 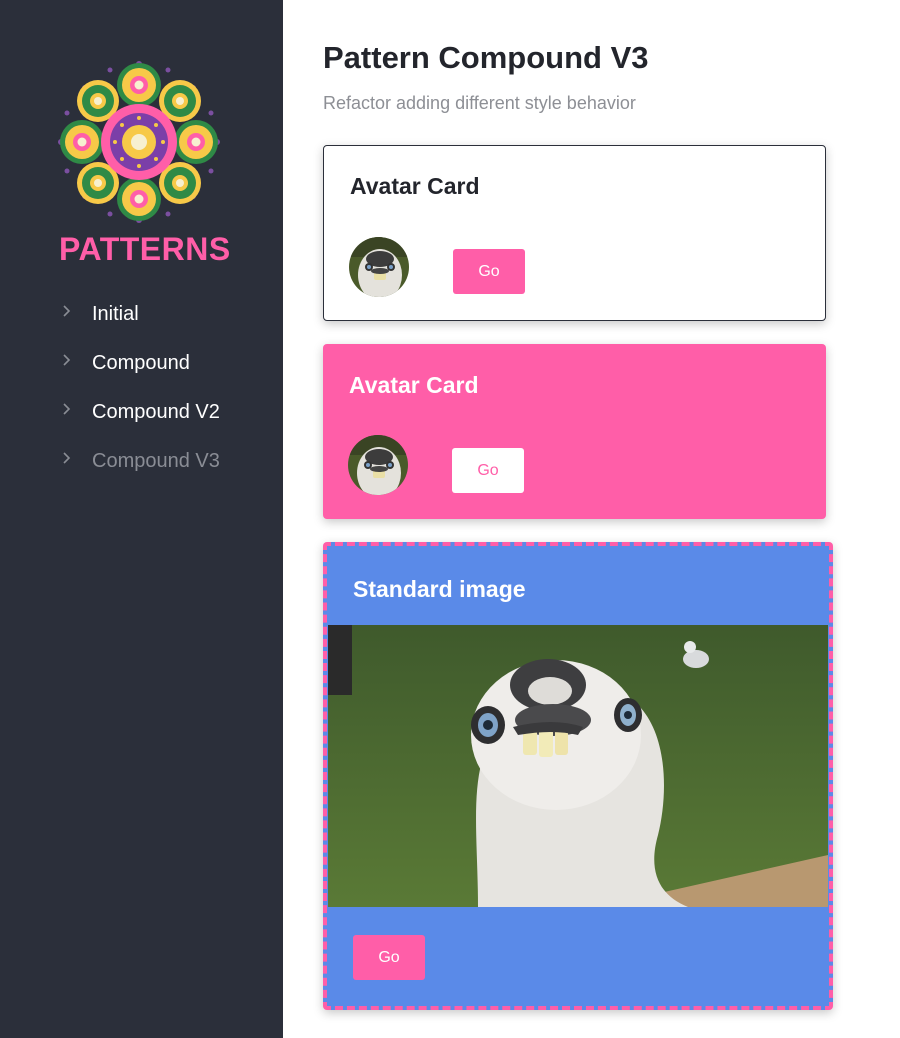 I want to click on sidebar-item-compound: Compound, so click(x=140, y=363).